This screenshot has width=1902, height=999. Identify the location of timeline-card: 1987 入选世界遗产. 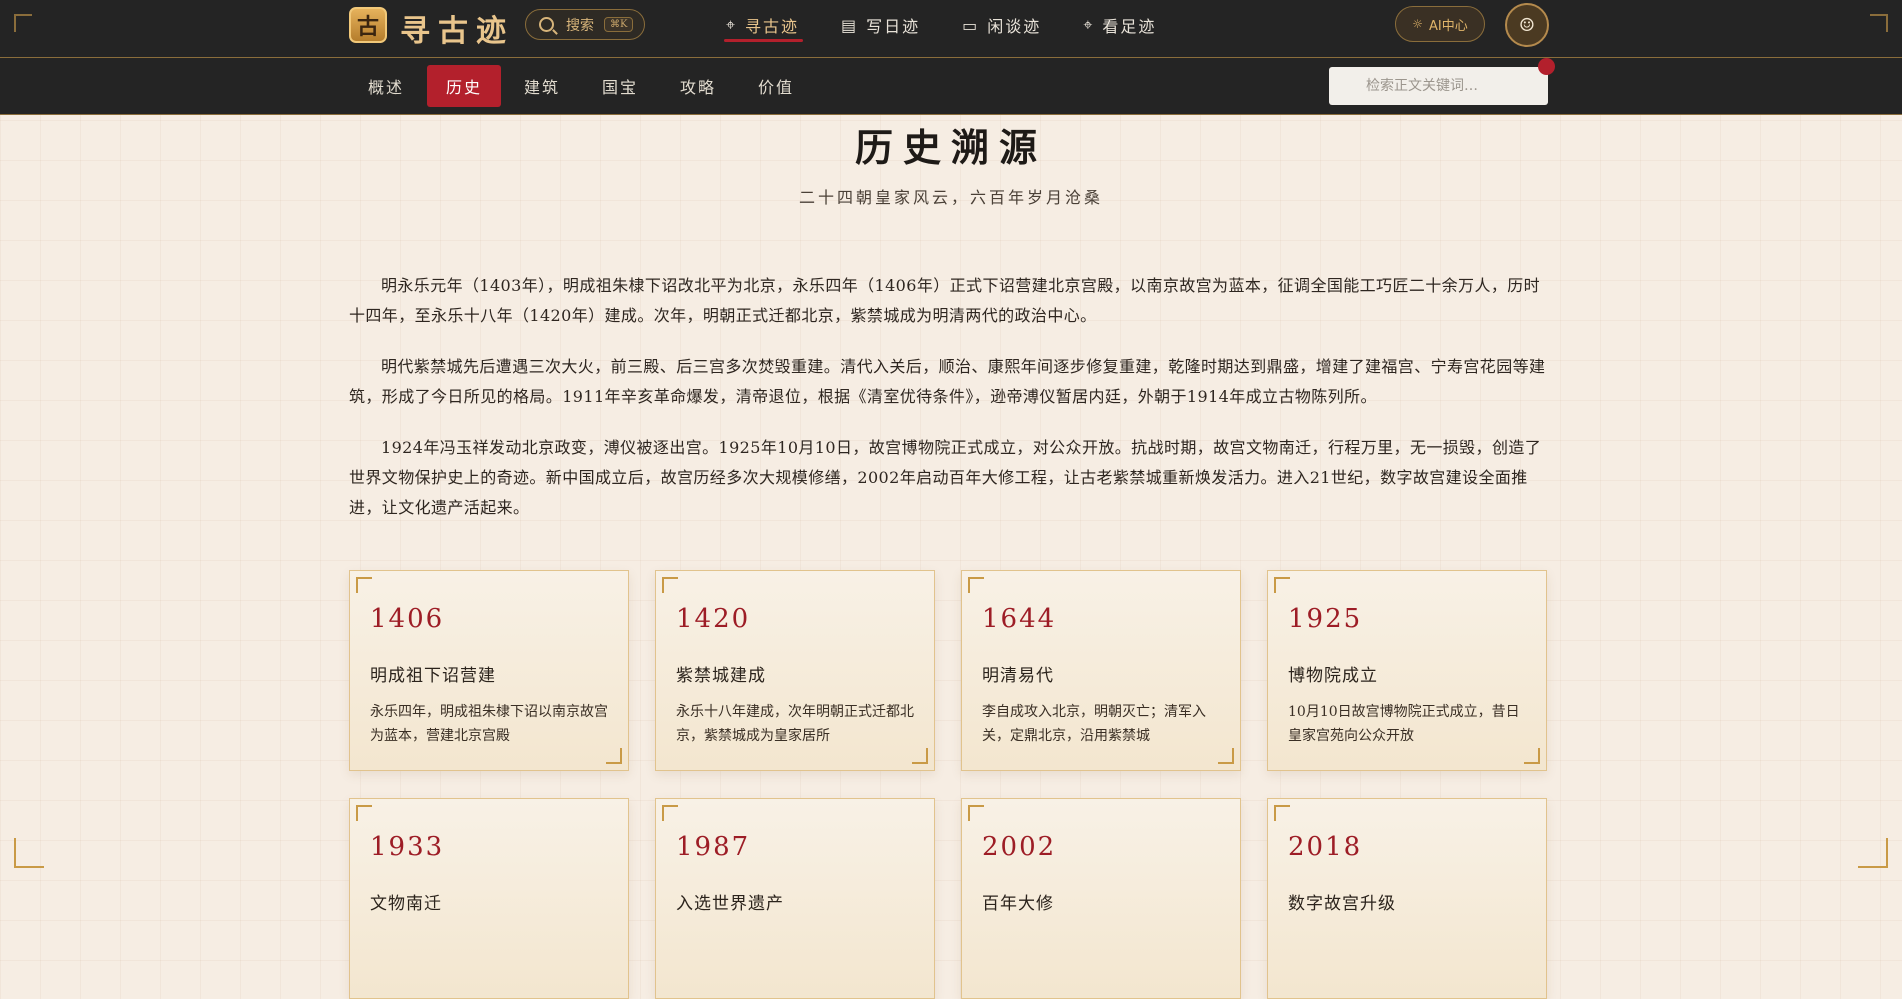
(795, 898).